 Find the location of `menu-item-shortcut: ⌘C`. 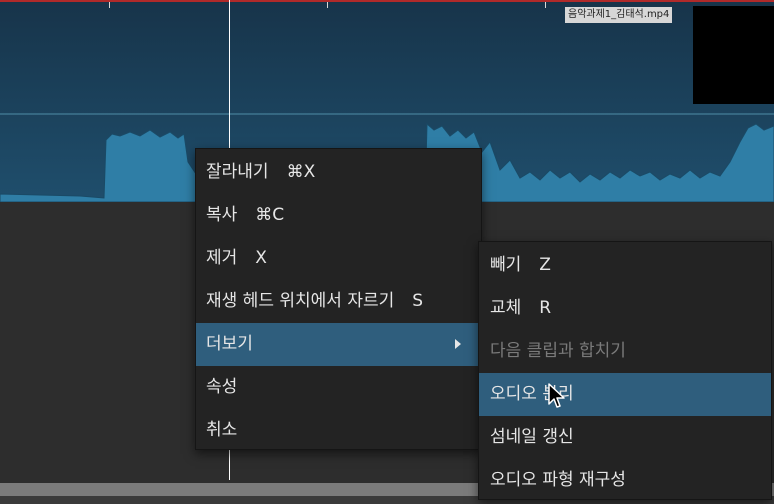

menu-item-shortcut: ⌘C is located at coordinates (270, 215).